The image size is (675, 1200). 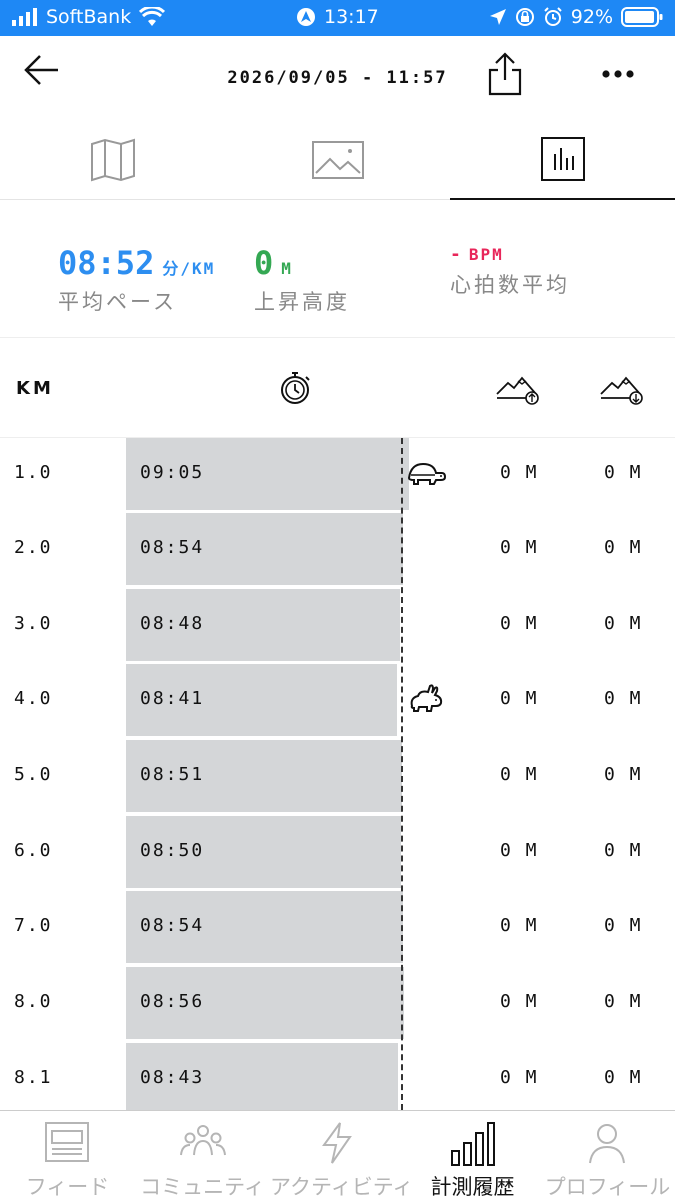 I want to click on split-row: 4.0 08:41 0 M 0 M, so click(x=337, y=700).